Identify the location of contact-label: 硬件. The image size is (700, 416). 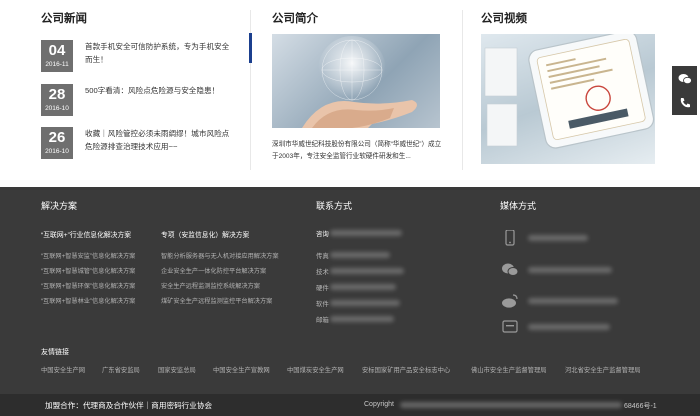
(322, 288).